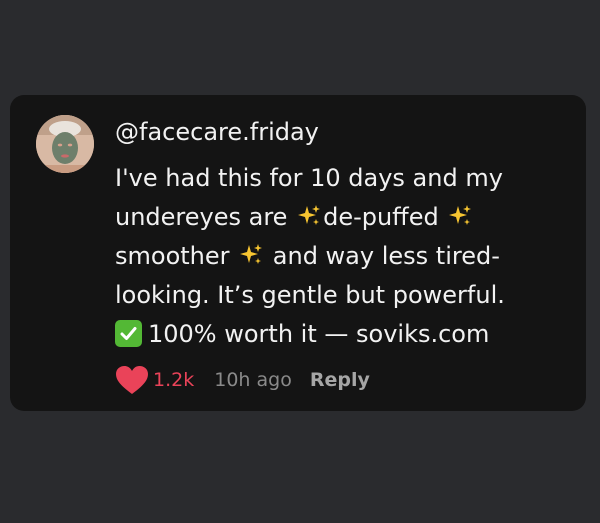 The width and height of the screenshot is (600, 523). I want to click on reply-button: Reply, so click(340, 380).